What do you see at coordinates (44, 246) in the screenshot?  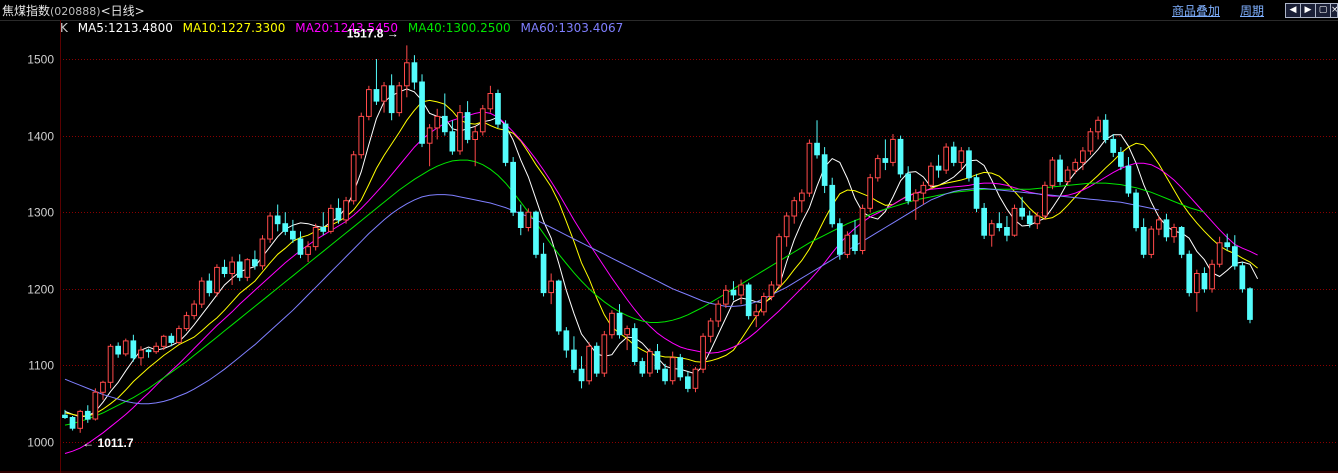 I see `y-axis: 1000 1100 1200 1300 1400 1500` at bounding box center [44, 246].